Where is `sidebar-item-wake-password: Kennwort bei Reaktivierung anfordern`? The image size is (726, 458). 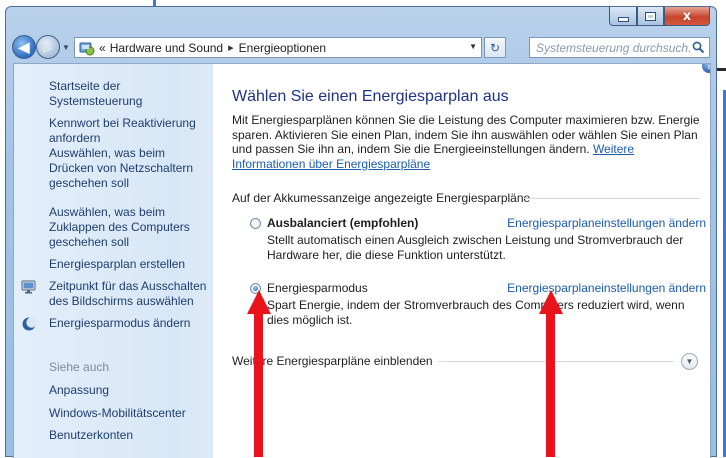 sidebar-item-wake-password: Kennwort bei Reaktivierung anfordern is located at coordinates (129, 131).